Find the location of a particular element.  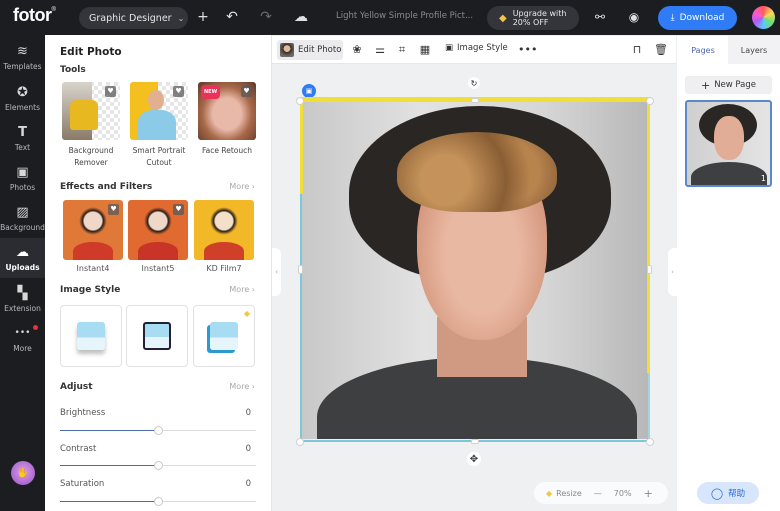

saturation-value: 0 is located at coordinates (248, 484).